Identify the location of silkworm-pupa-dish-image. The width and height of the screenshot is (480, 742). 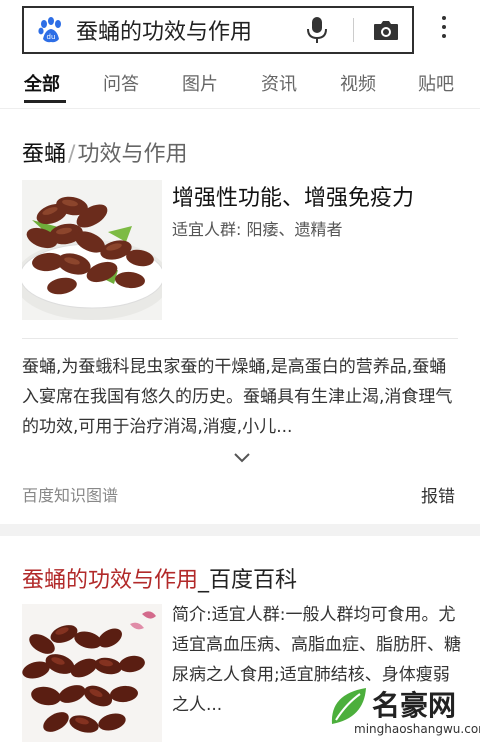
(92, 250).